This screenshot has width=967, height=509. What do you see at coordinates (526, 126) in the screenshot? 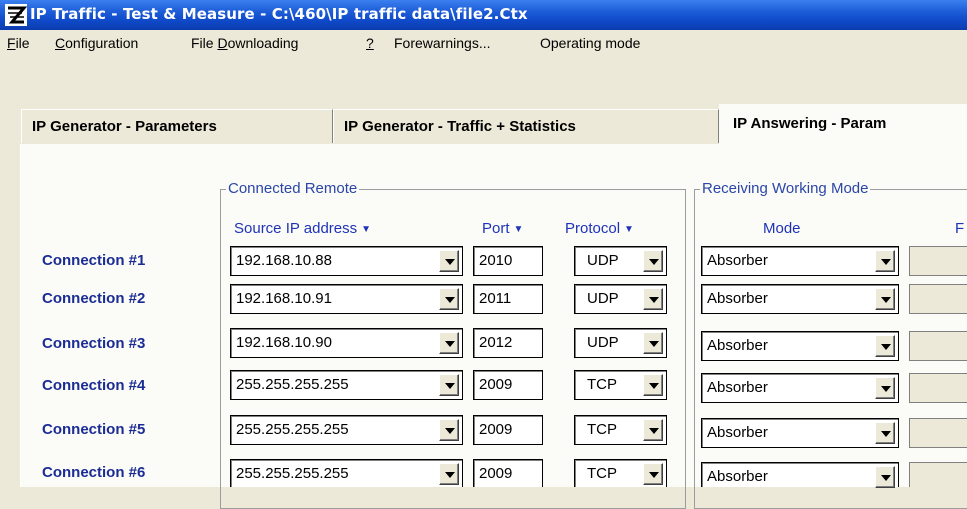
I see `tab-ip-generator-traffic-statistics: IP Generator - Traffic + Statistics` at bounding box center [526, 126].